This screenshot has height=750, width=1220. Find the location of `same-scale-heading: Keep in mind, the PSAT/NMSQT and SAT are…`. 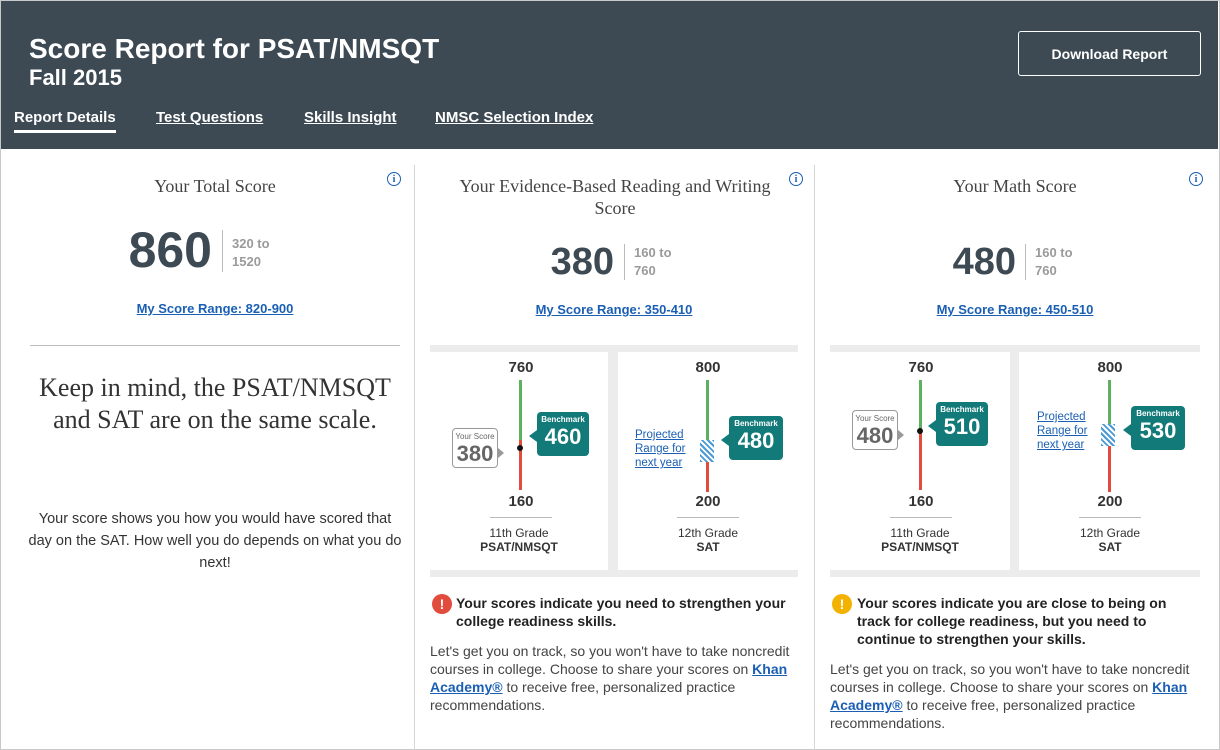

same-scale-heading: Keep in mind, the PSAT/NMSQT and SAT are… is located at coordinates (215, 403).